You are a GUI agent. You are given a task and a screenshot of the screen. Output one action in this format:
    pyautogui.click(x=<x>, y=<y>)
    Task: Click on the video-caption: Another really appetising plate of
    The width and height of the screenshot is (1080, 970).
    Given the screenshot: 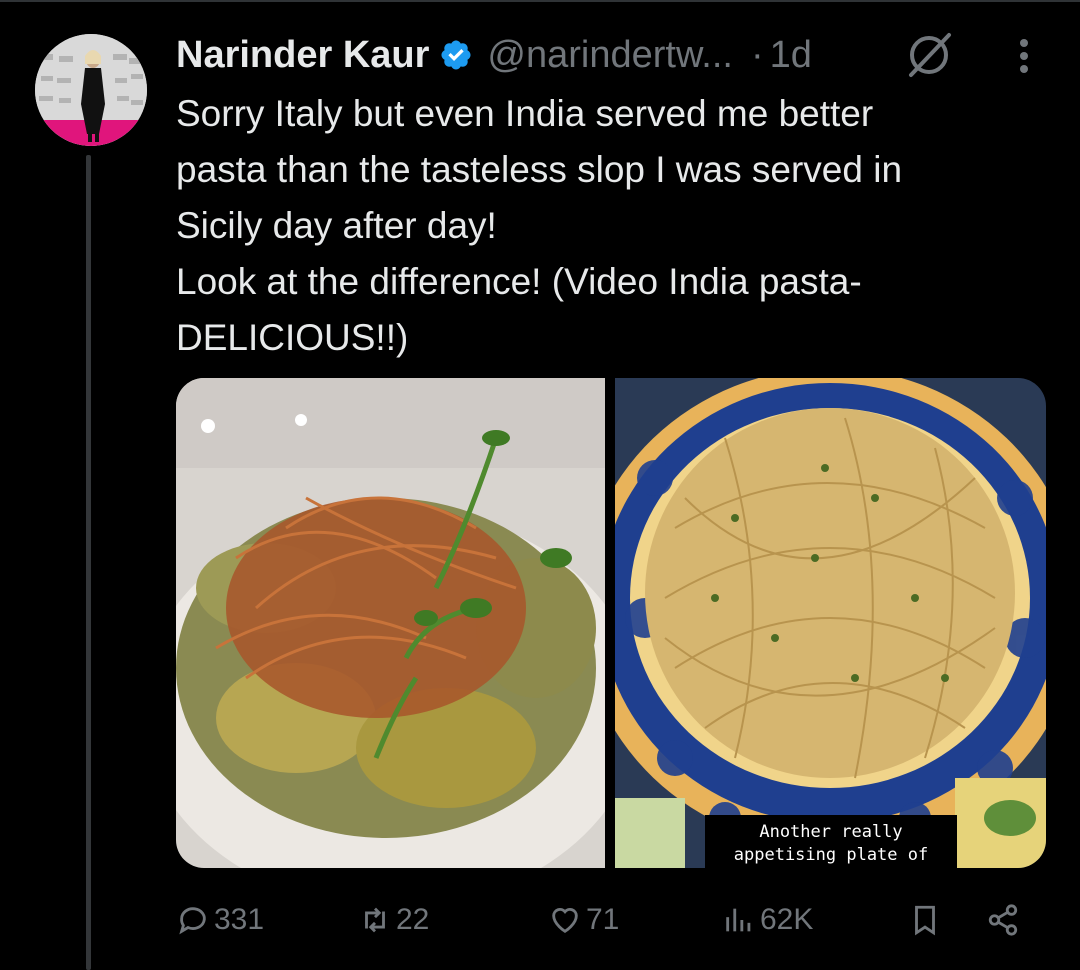 What is the action you would take?
    pyautogui.click(x=831, y=841)
    